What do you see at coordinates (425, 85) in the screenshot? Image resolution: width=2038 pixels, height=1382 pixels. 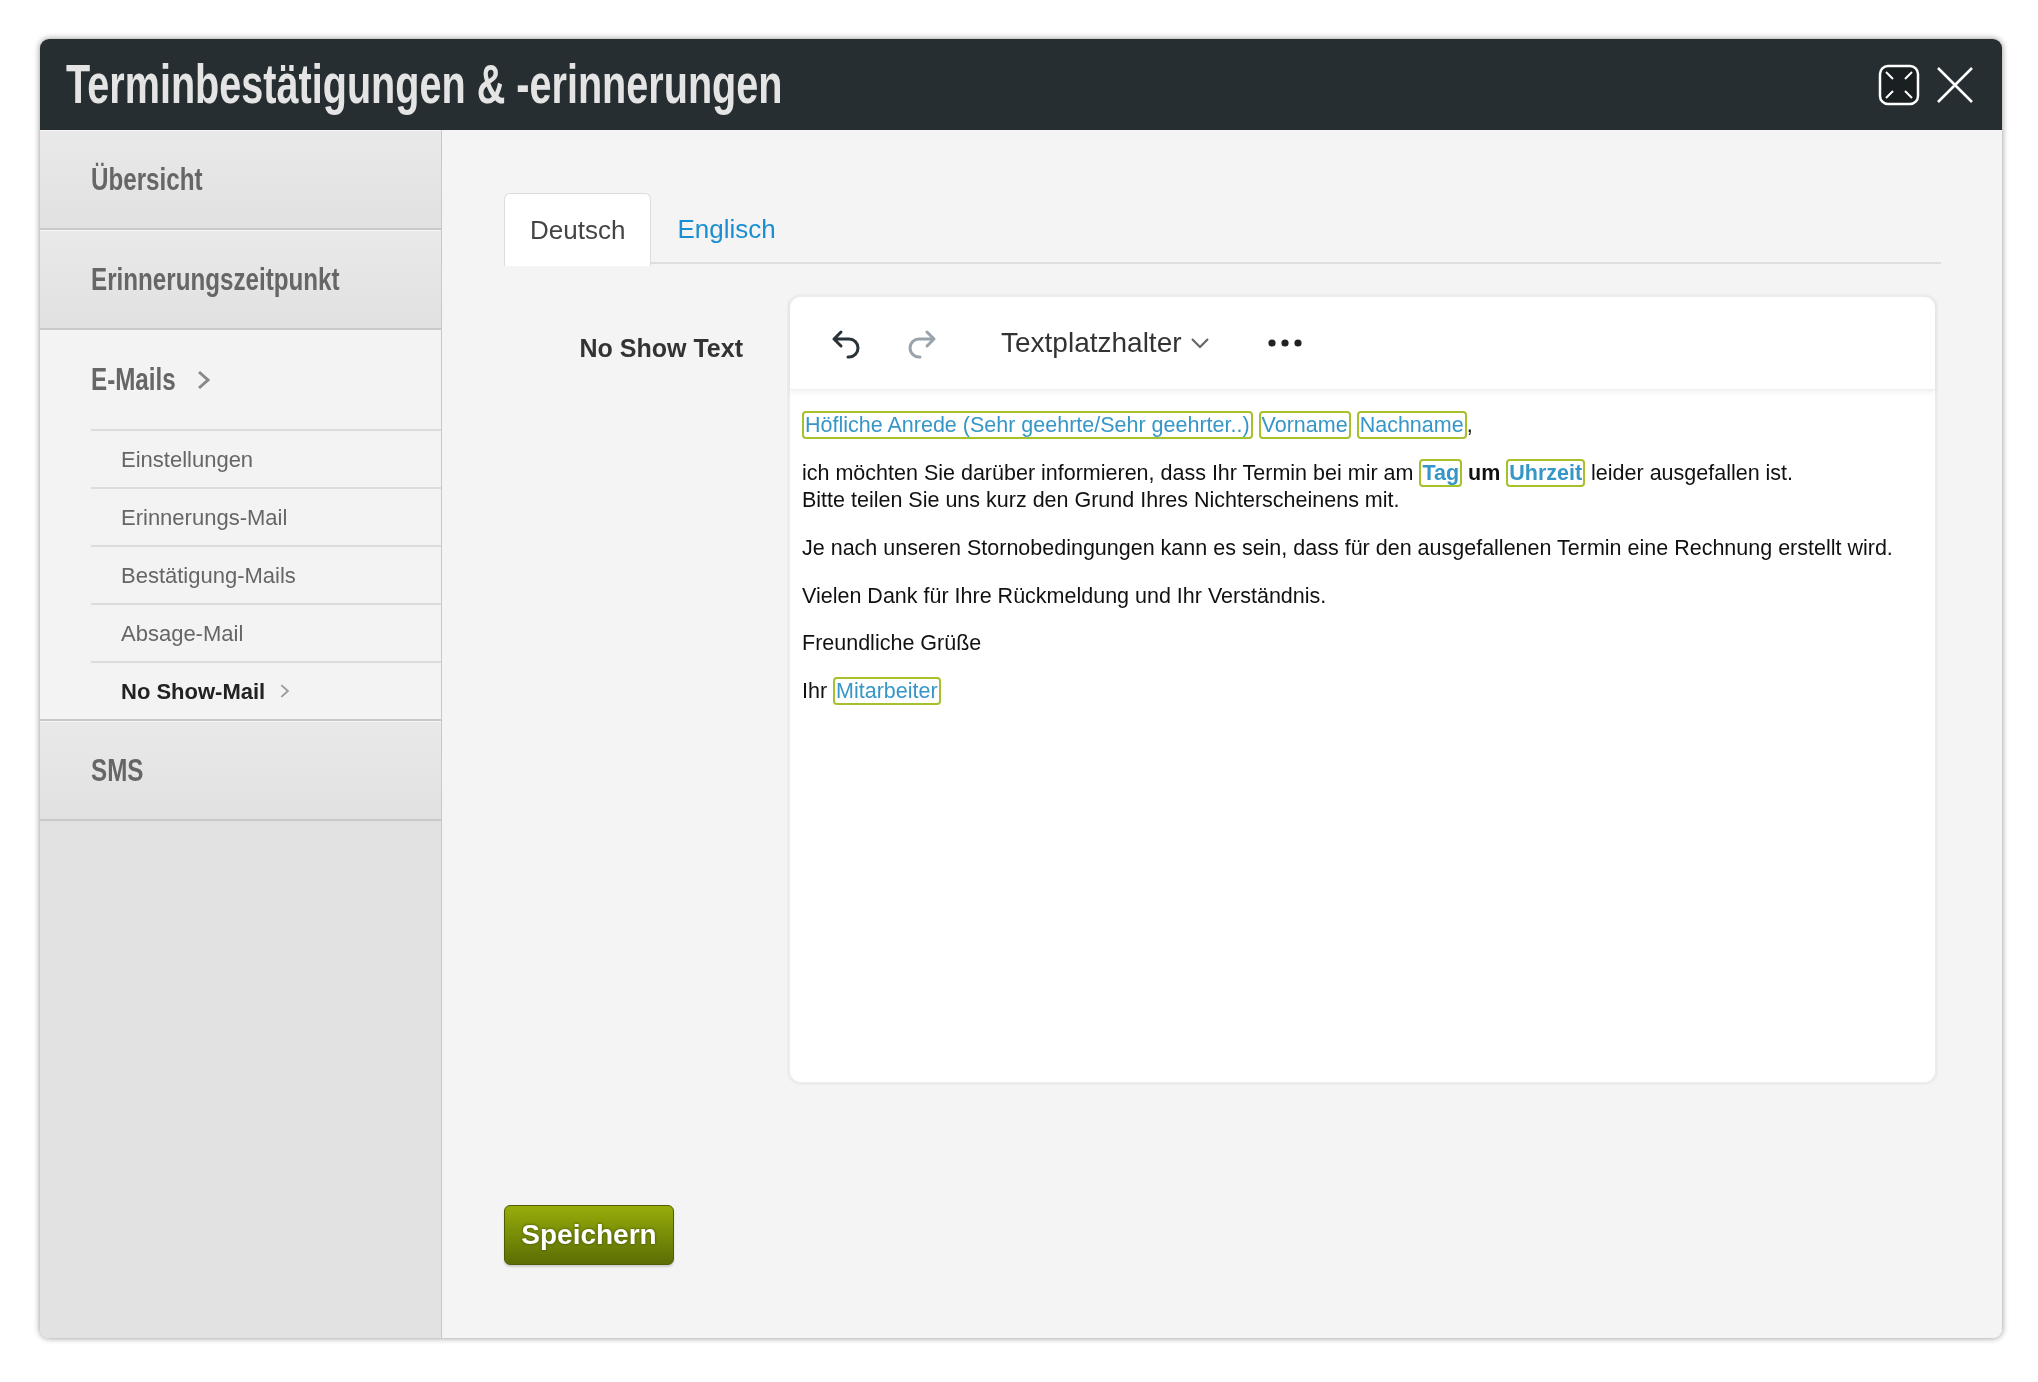 I see `window-title: Terminbestätigungen & -erinnerungen` at bounding box center [425, 85].